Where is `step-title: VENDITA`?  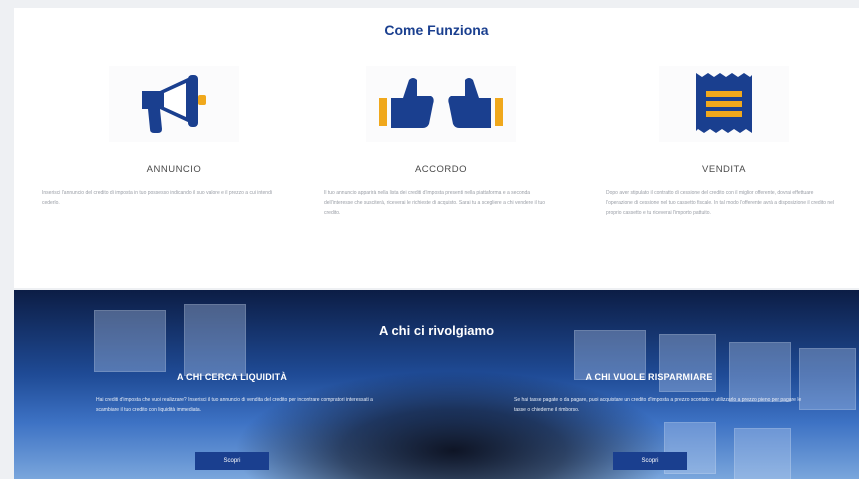
step-title: VENDITA is located at coordinates (724, 169).